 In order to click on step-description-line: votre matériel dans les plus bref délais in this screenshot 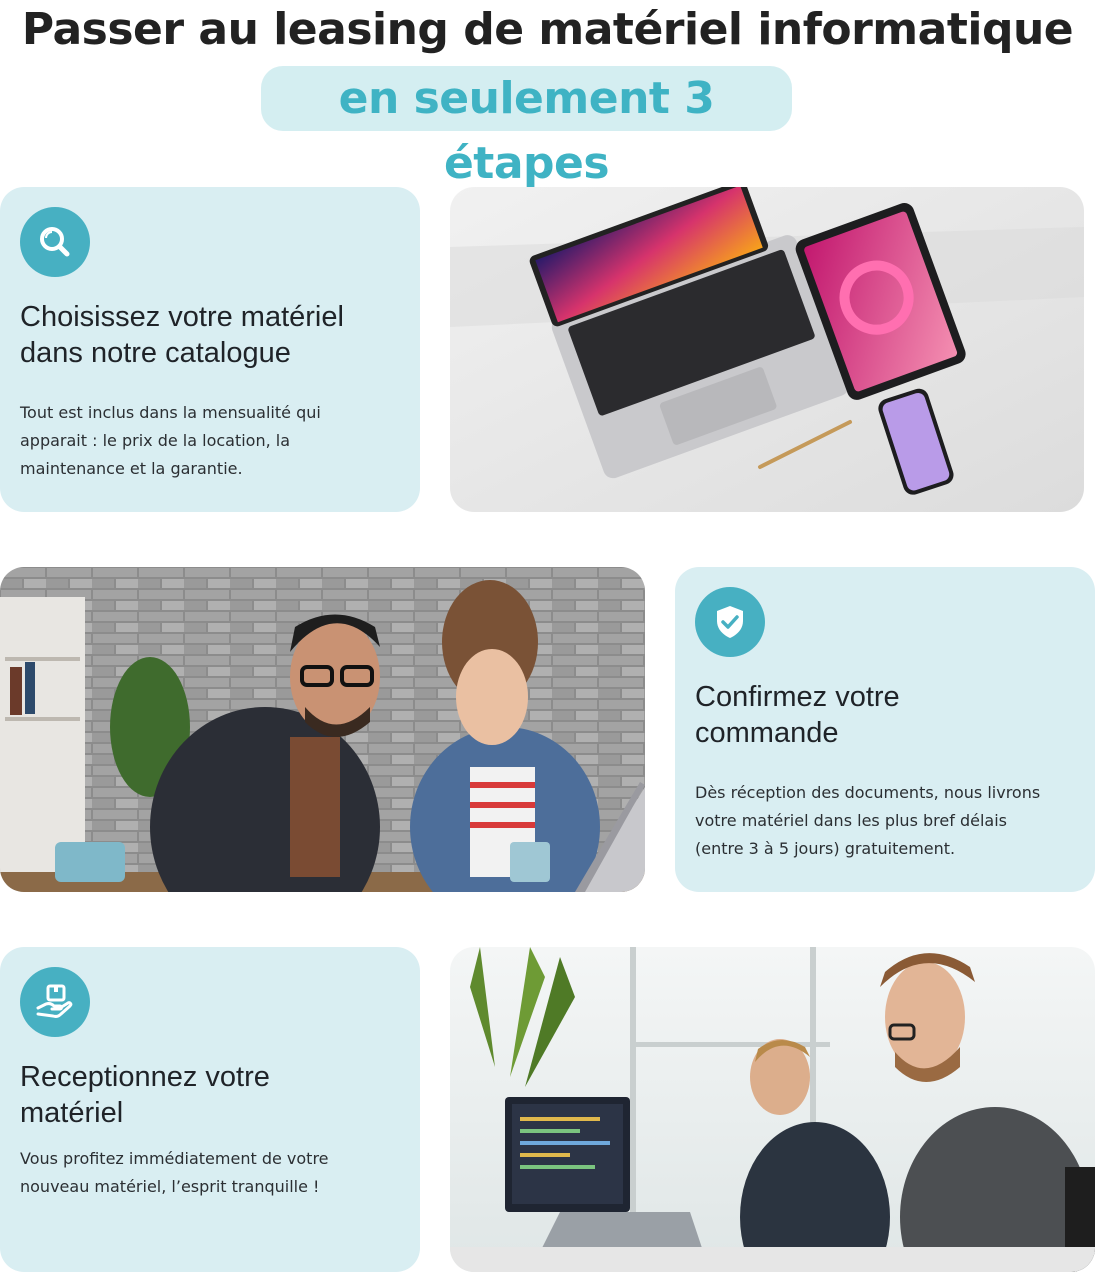, I will do `click(851, 820)`.